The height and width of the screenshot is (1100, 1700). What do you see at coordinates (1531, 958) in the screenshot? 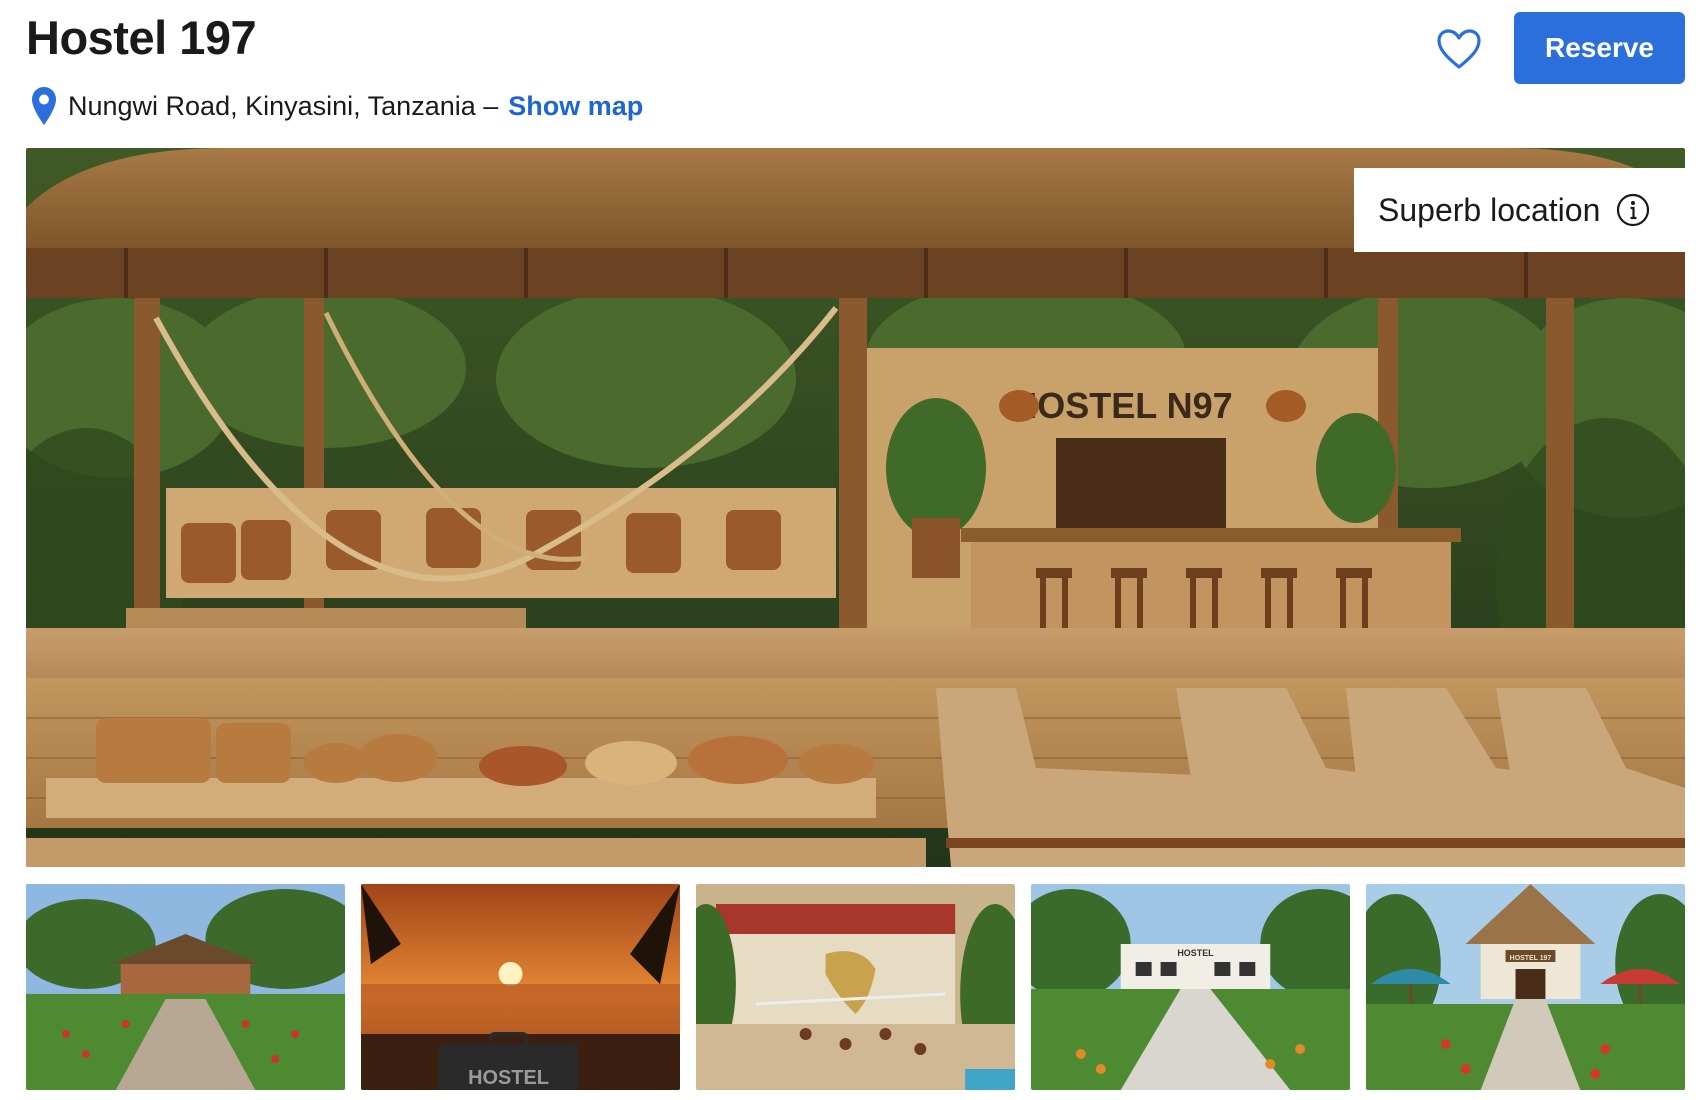
I see `thumb-sign-text: HOSTEL 197` at bounding box center [1531, 958].